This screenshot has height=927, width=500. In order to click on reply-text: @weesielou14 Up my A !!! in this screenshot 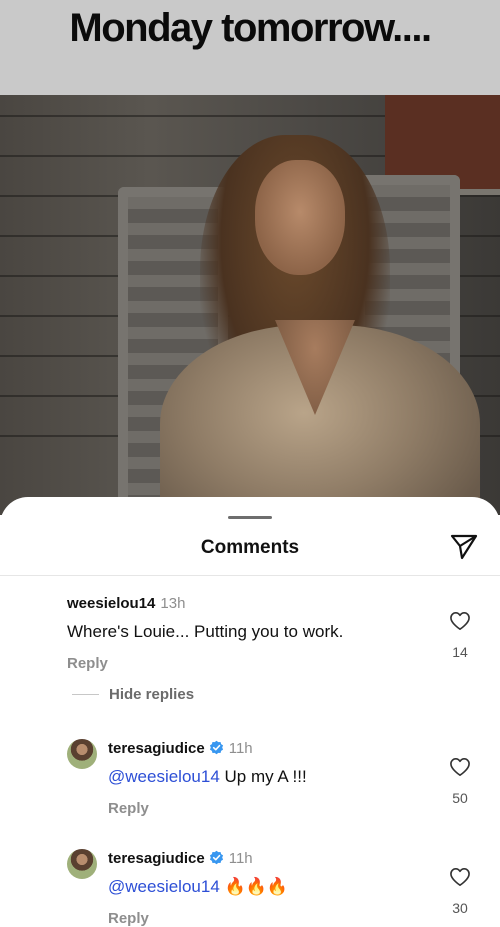, I will do `click(207, 777)`.